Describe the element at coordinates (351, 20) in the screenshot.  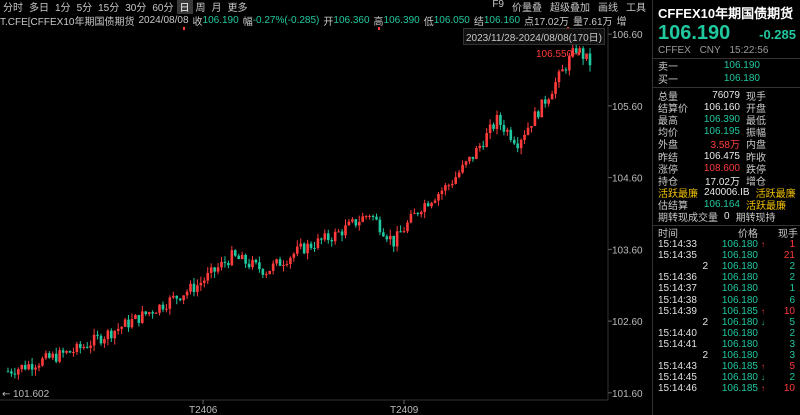
I see `open-value: 106.360` at that location.